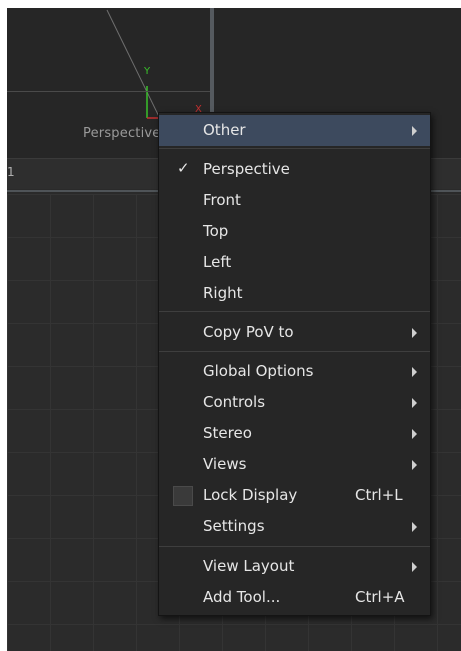 The image size is (461, 651). What do you see at coordinates (234, 526) in the screenshot?
I see `menu-item-label: Settings` at bounding box center [234, 526].